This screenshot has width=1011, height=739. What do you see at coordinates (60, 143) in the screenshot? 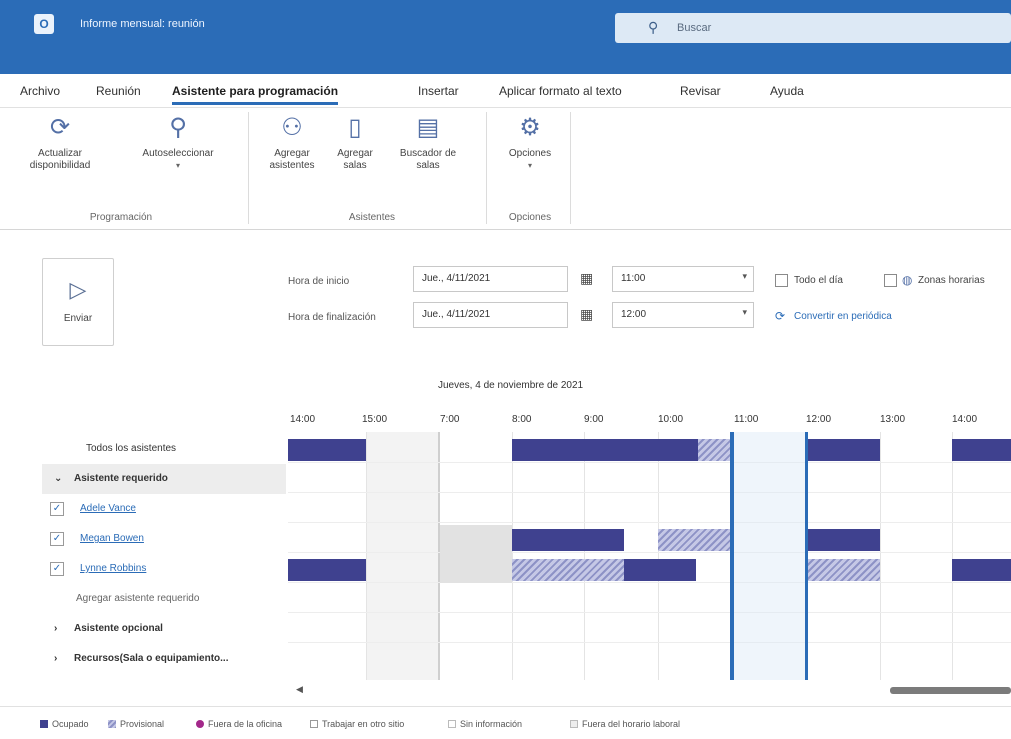
I see `refresh-availability-button: ⟳ Actualizar disponibilidad` at bounding box center [60, 143].